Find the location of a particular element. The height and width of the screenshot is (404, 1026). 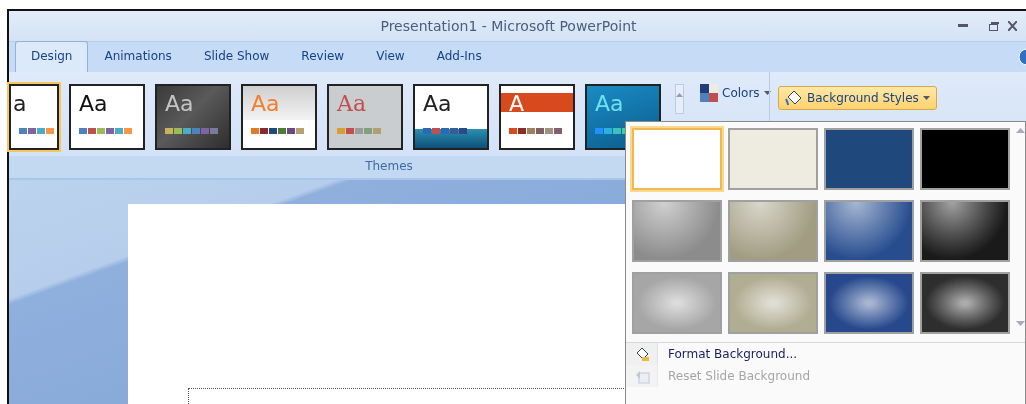

restore-icon is located at coordinates (993, 26).